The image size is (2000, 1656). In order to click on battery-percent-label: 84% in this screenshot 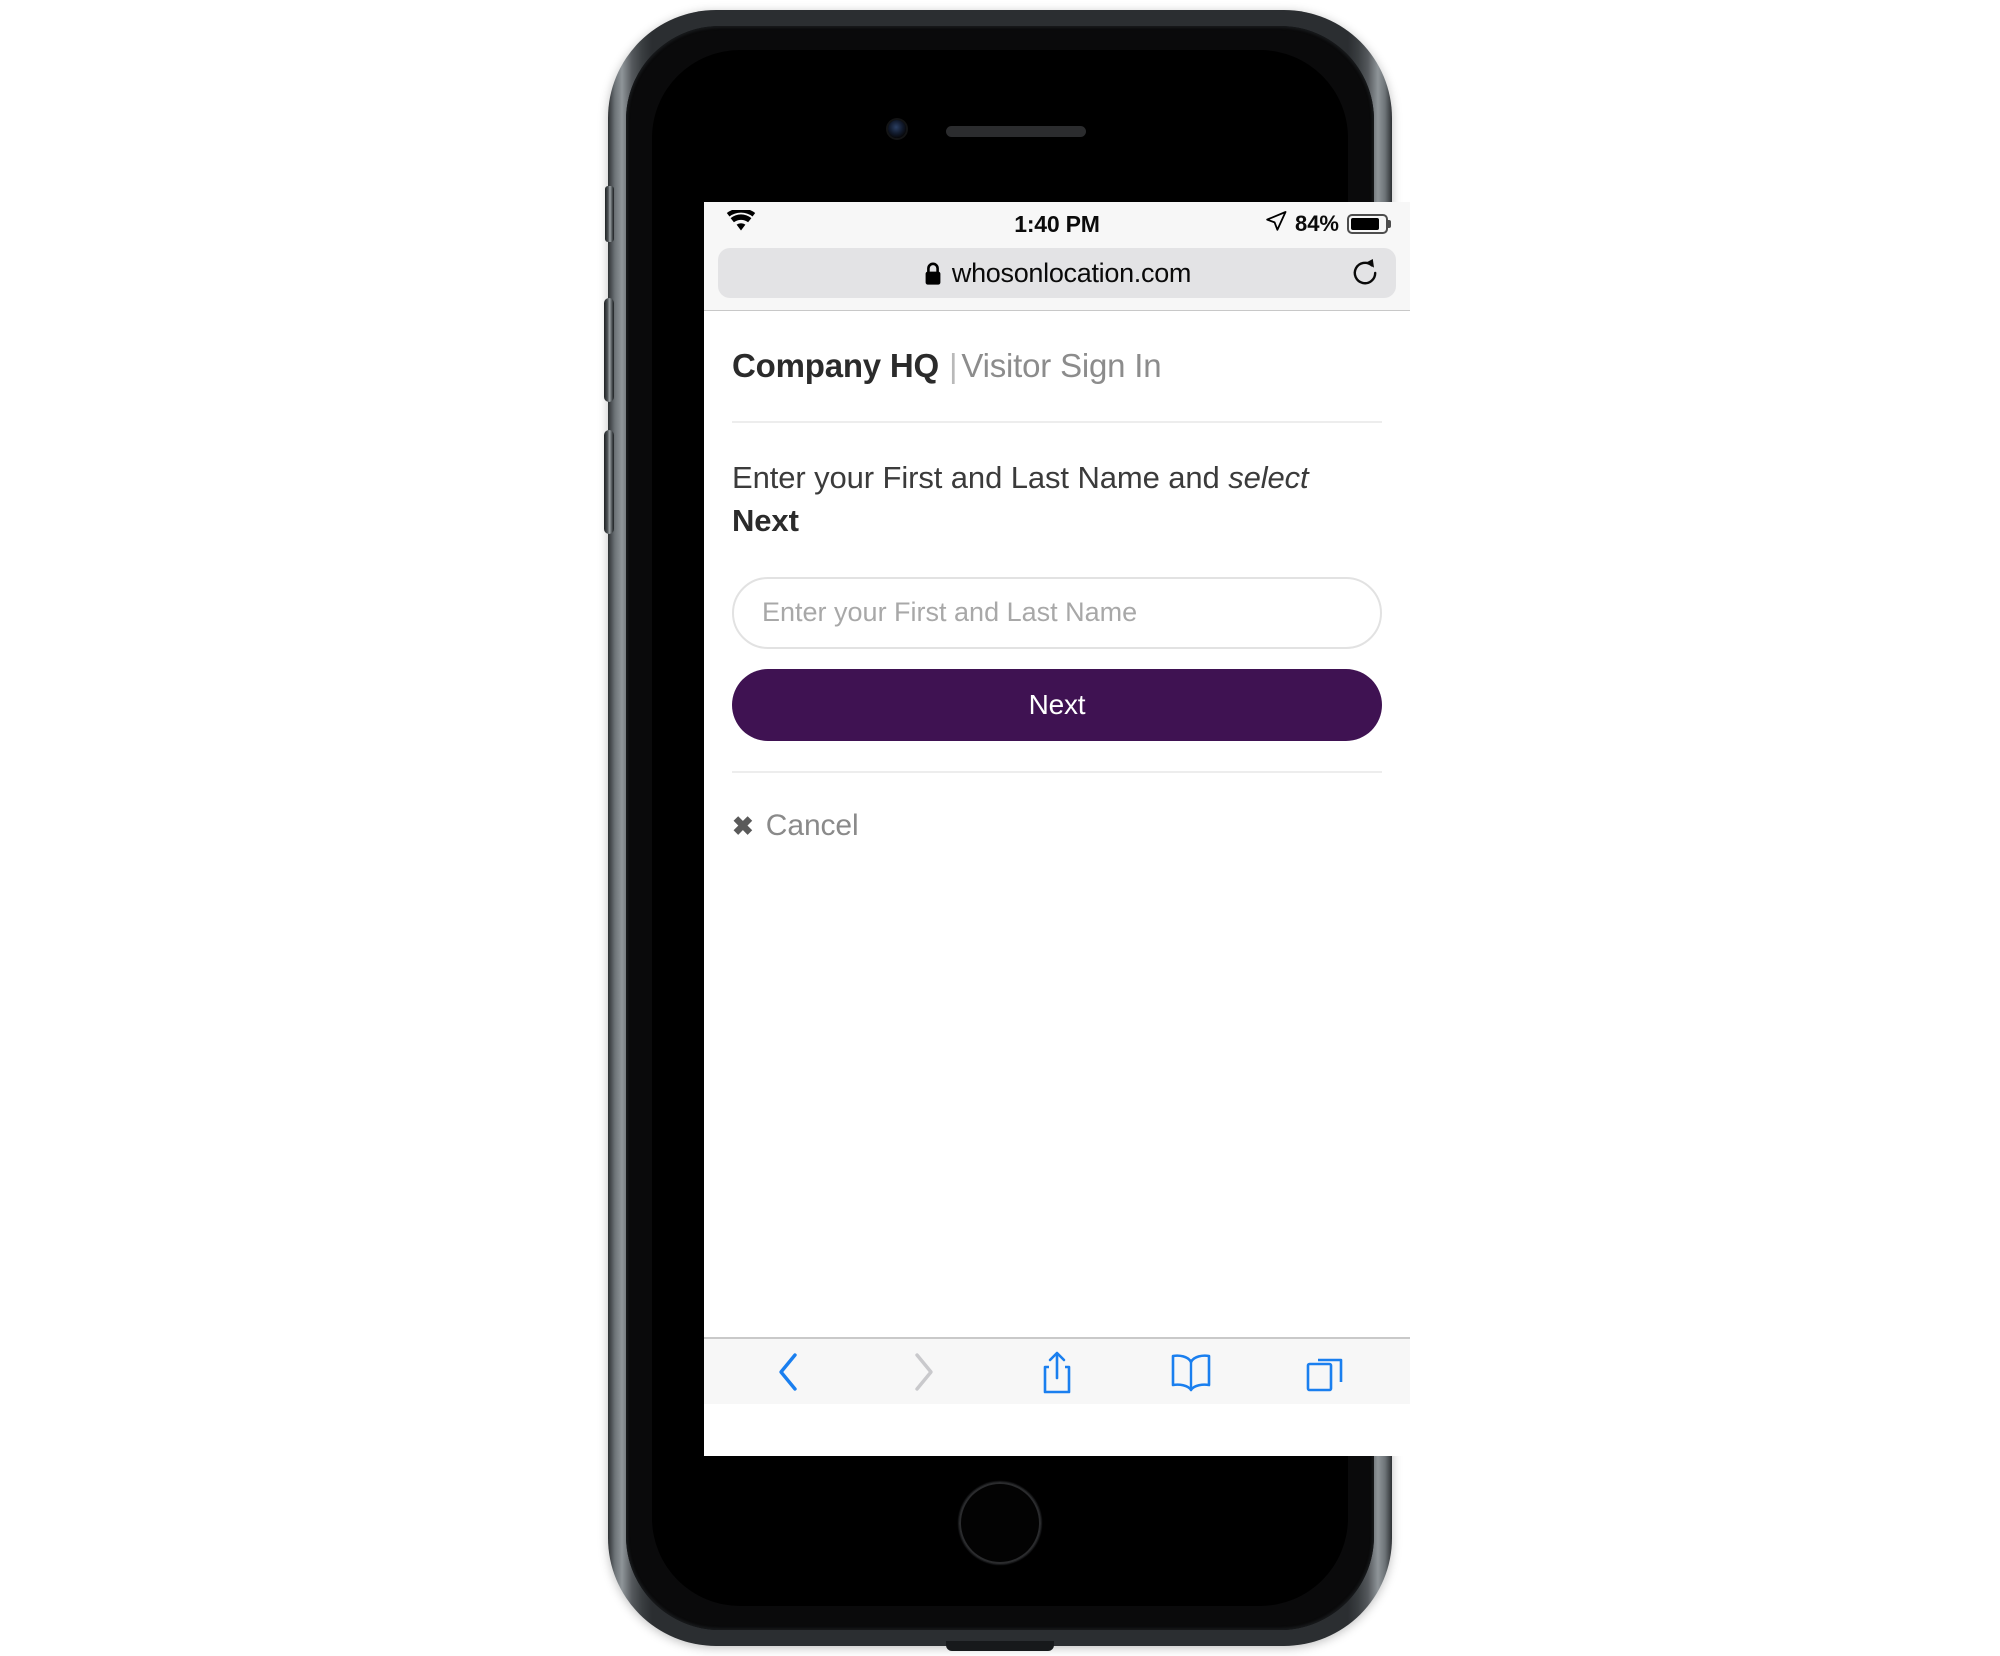, I will do `click(1316, 223)`.